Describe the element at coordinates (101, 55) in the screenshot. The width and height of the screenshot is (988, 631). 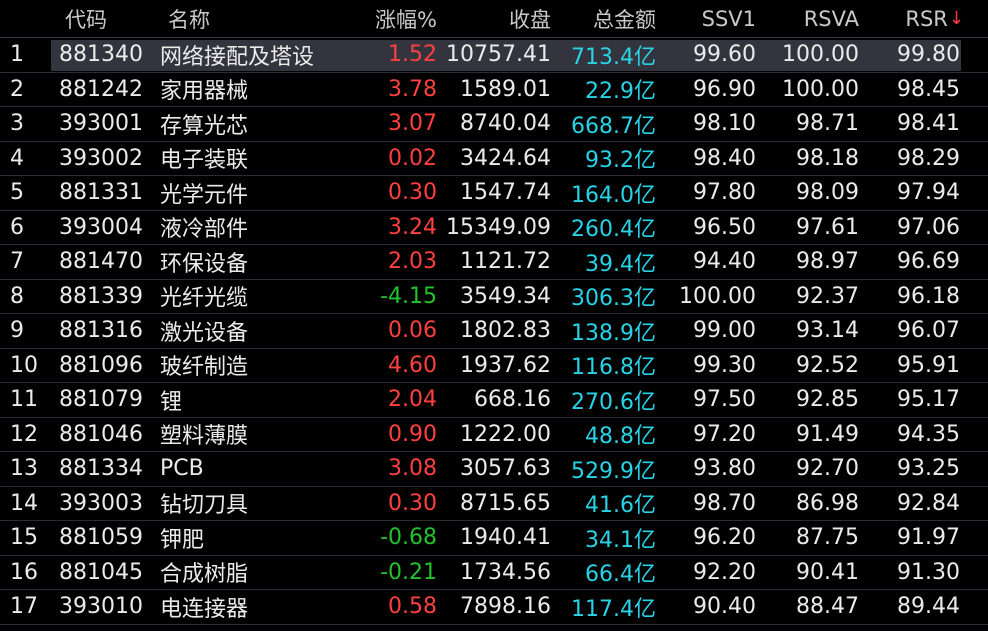
I see `row-code-cell: 881340` at that location.